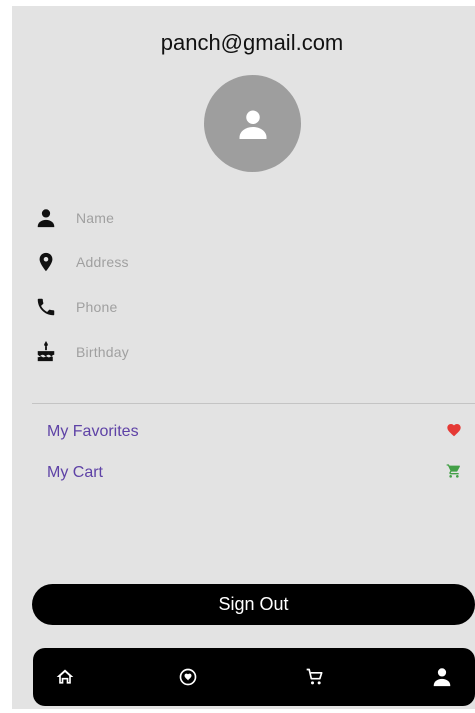  Describe the element at coordinates (102, 352) in the screenshot. I see `birthday-placeholder: Birthday` at that location.